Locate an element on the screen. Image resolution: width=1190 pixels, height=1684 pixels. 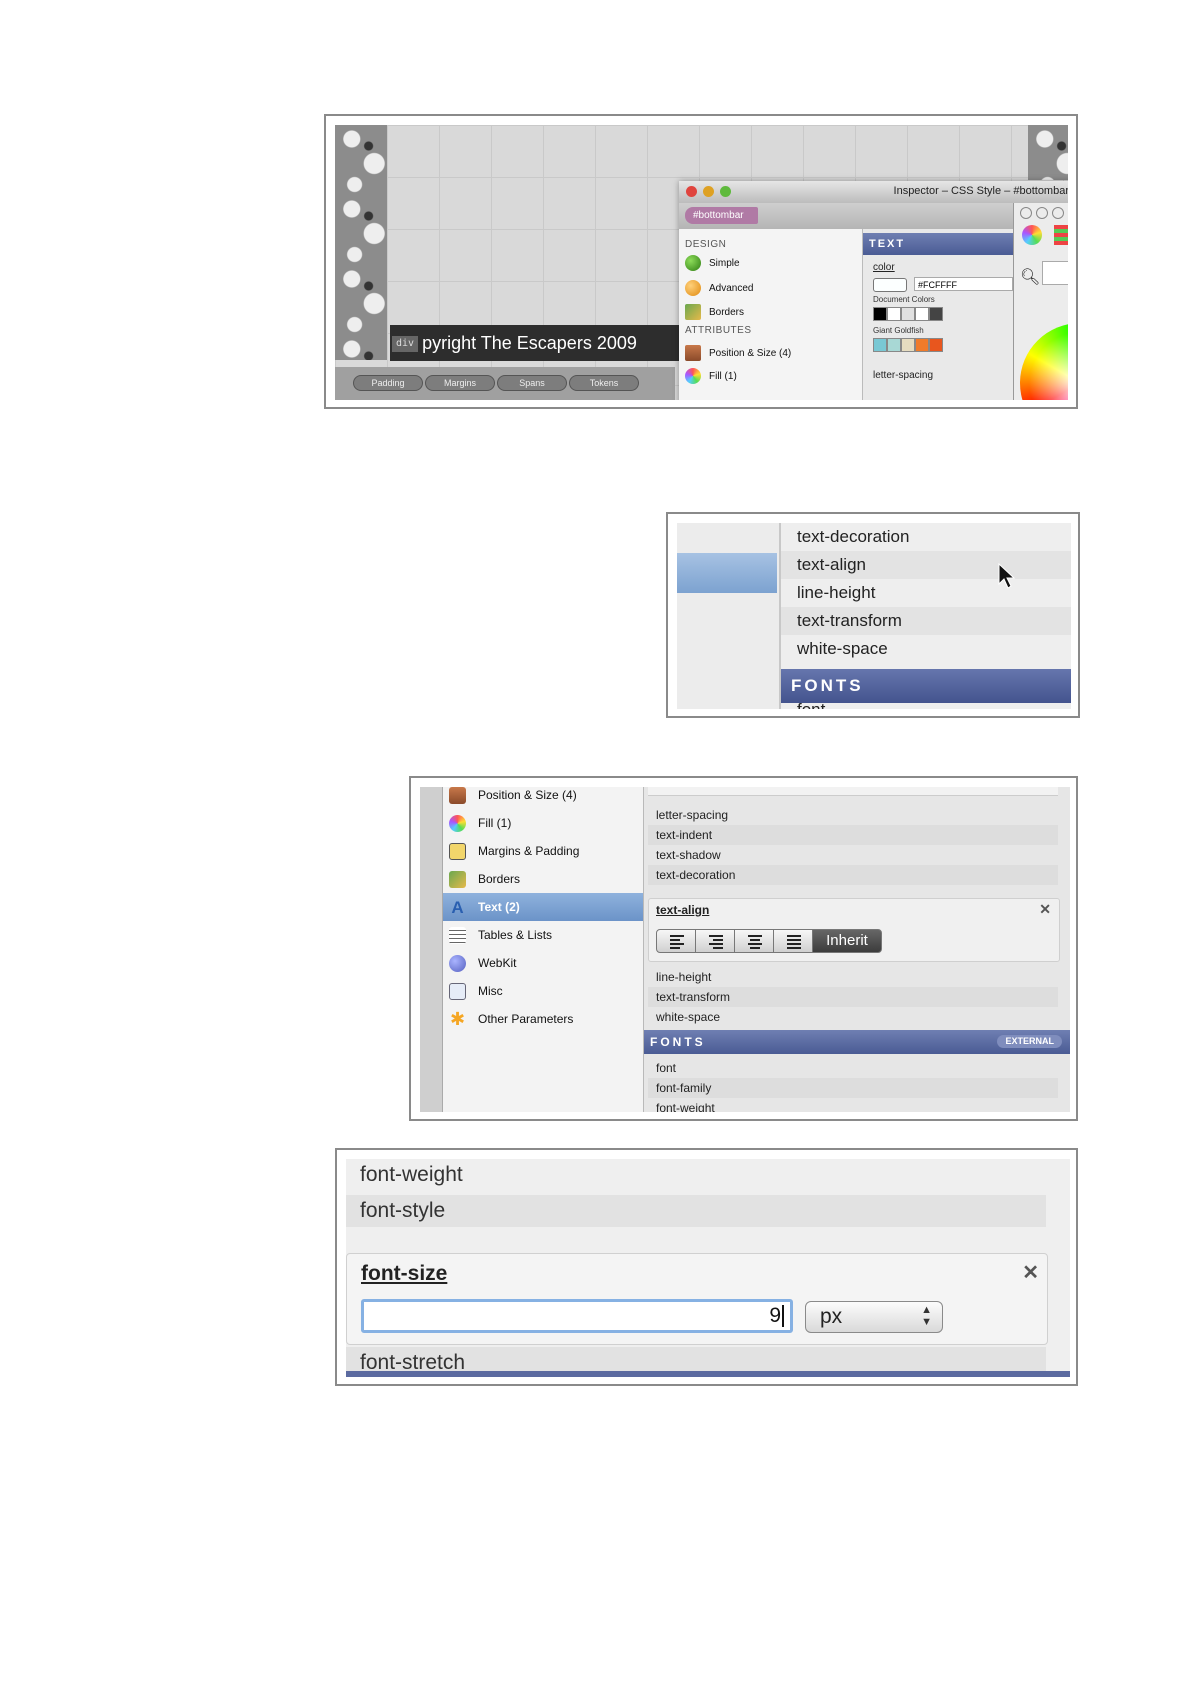
category-text: A Text (2) is located at coordinates (543, 907).